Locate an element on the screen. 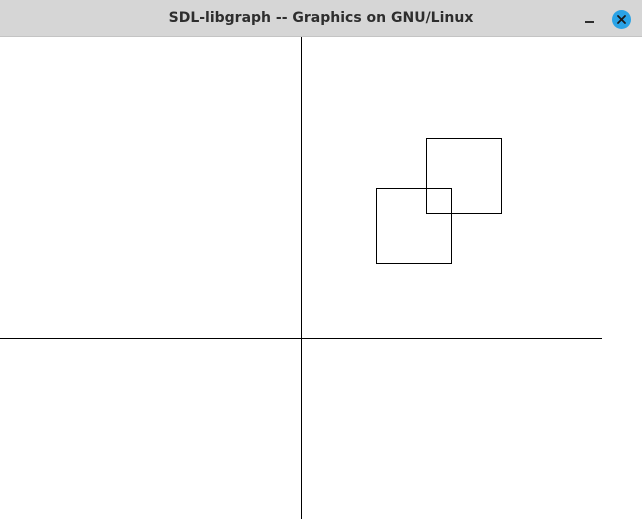 This screenshot has height=519, width=642. minimize-icon is located at coordinates (589, 22).